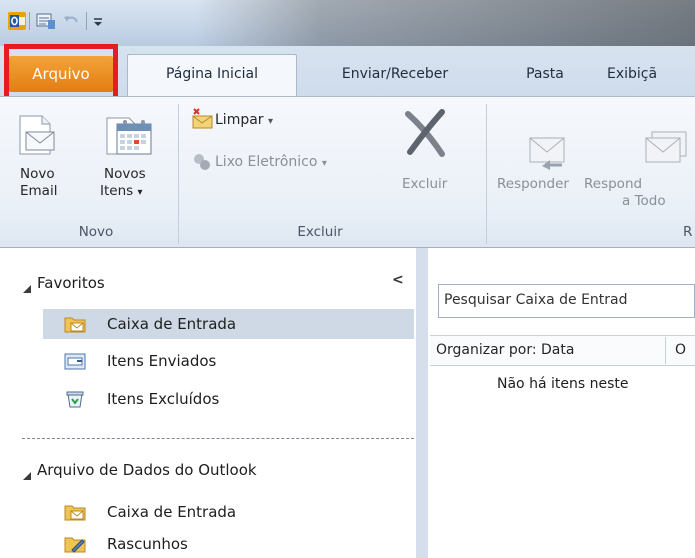 This screenshot has width=695, height=558. What do you see at coordinates (96, 232) in the screenshot?
I see `group-title-novo: Novo` at bounding box center [96, 232].